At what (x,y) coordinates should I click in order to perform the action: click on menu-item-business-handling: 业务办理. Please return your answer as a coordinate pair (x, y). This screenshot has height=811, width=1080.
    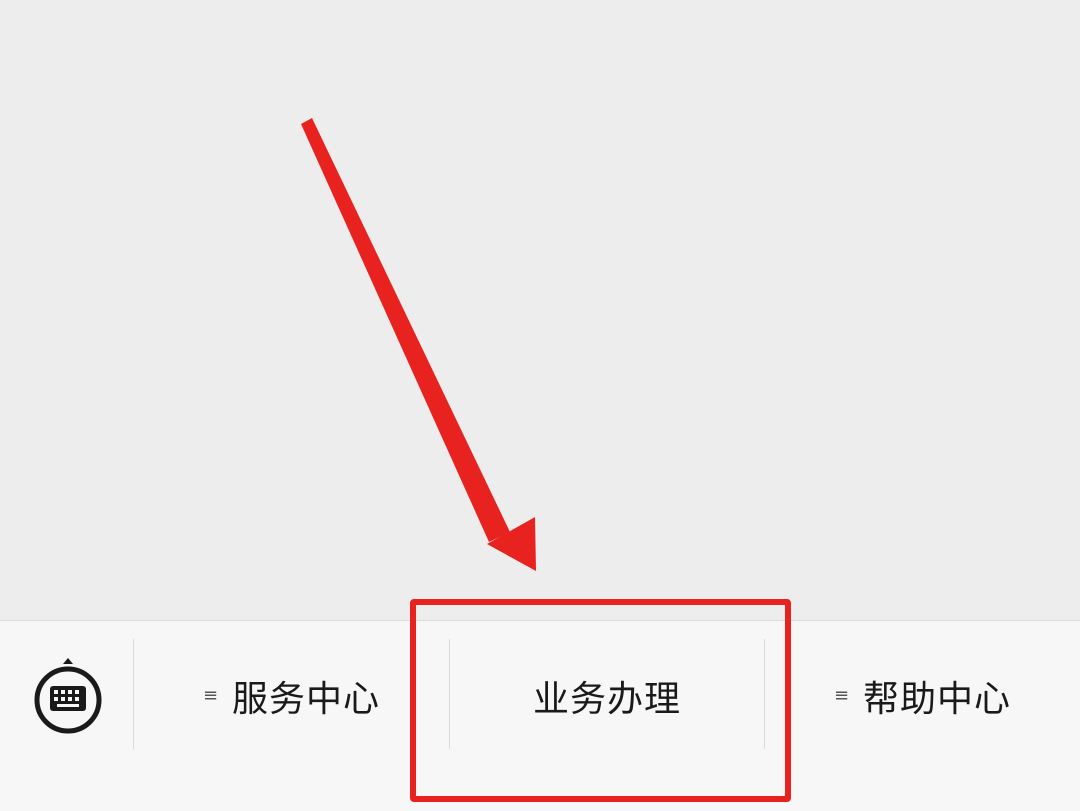
    Looking at the image, I should click on (607, 696).